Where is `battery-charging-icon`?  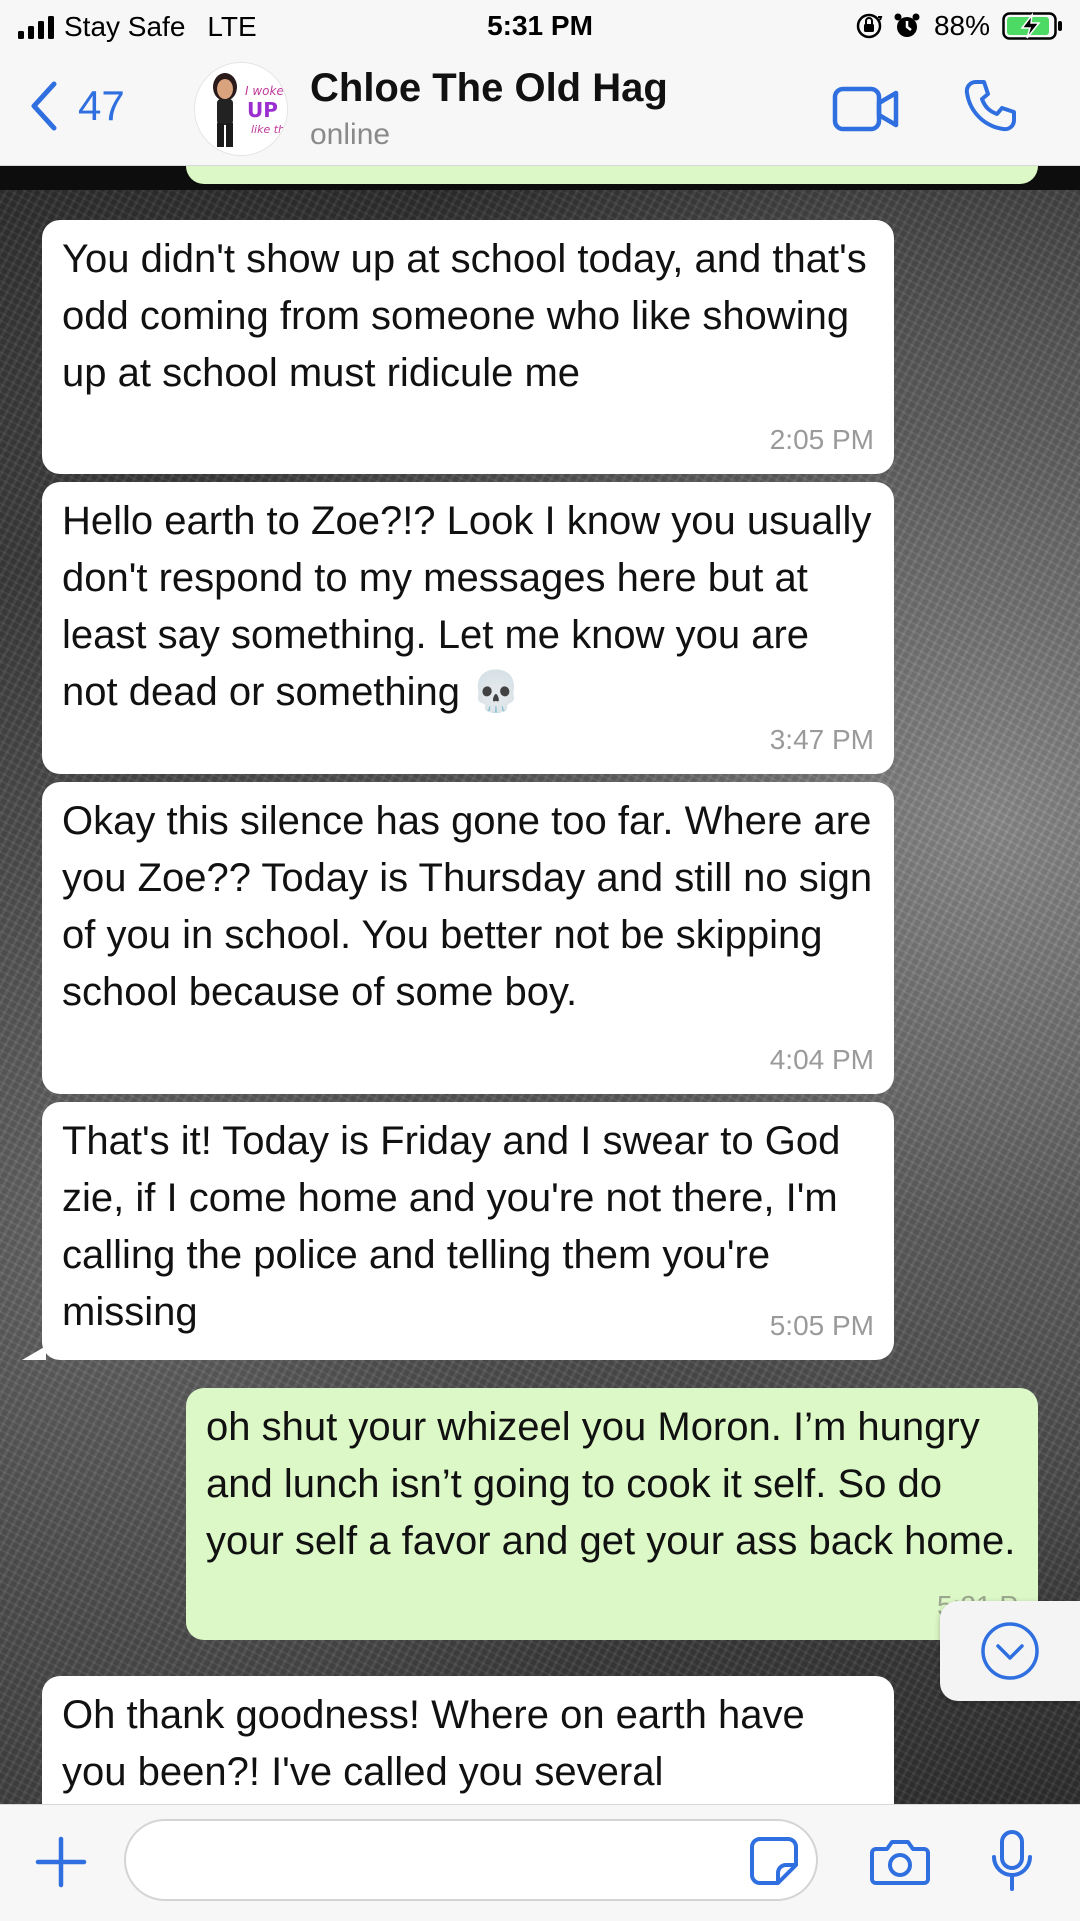
battery-charging-icon is located at coordinates (1032, 26).